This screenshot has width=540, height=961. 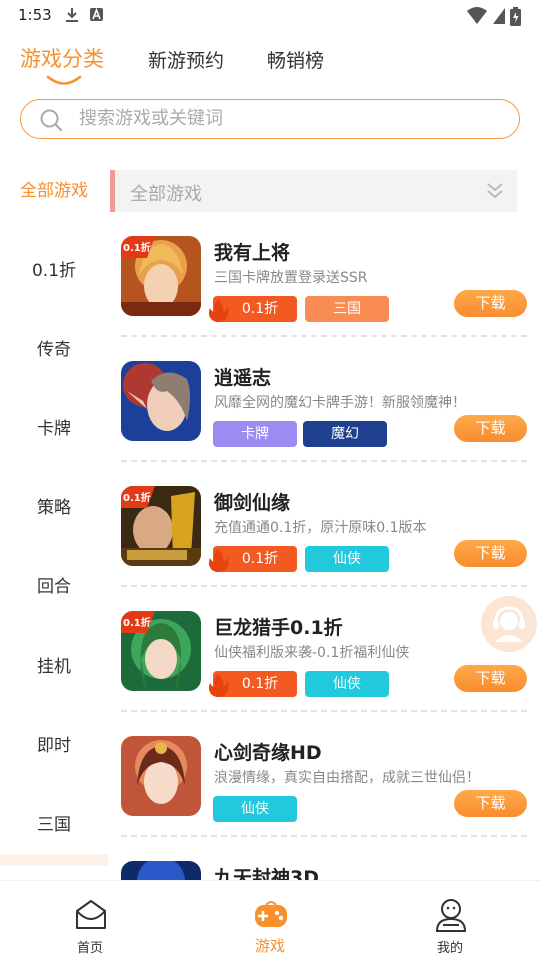 I want to click on category-header-label: 全部游戏, so click(x=166, y=194).